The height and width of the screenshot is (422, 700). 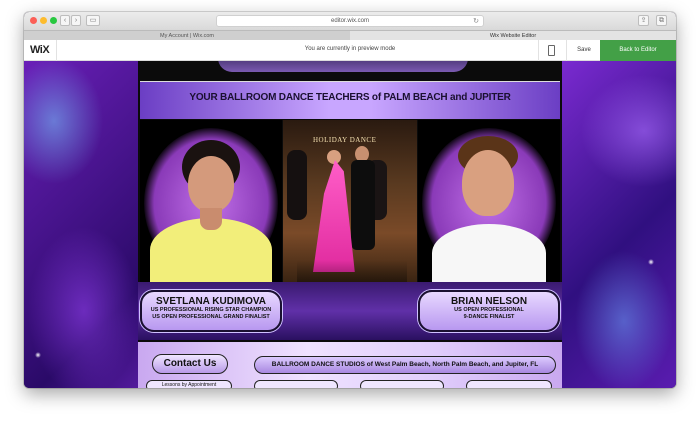 What do you see at coordinates (190, 364) in the screenshot?
I see `contact-us-button: Contact Us` at bounding box center [190, 364].